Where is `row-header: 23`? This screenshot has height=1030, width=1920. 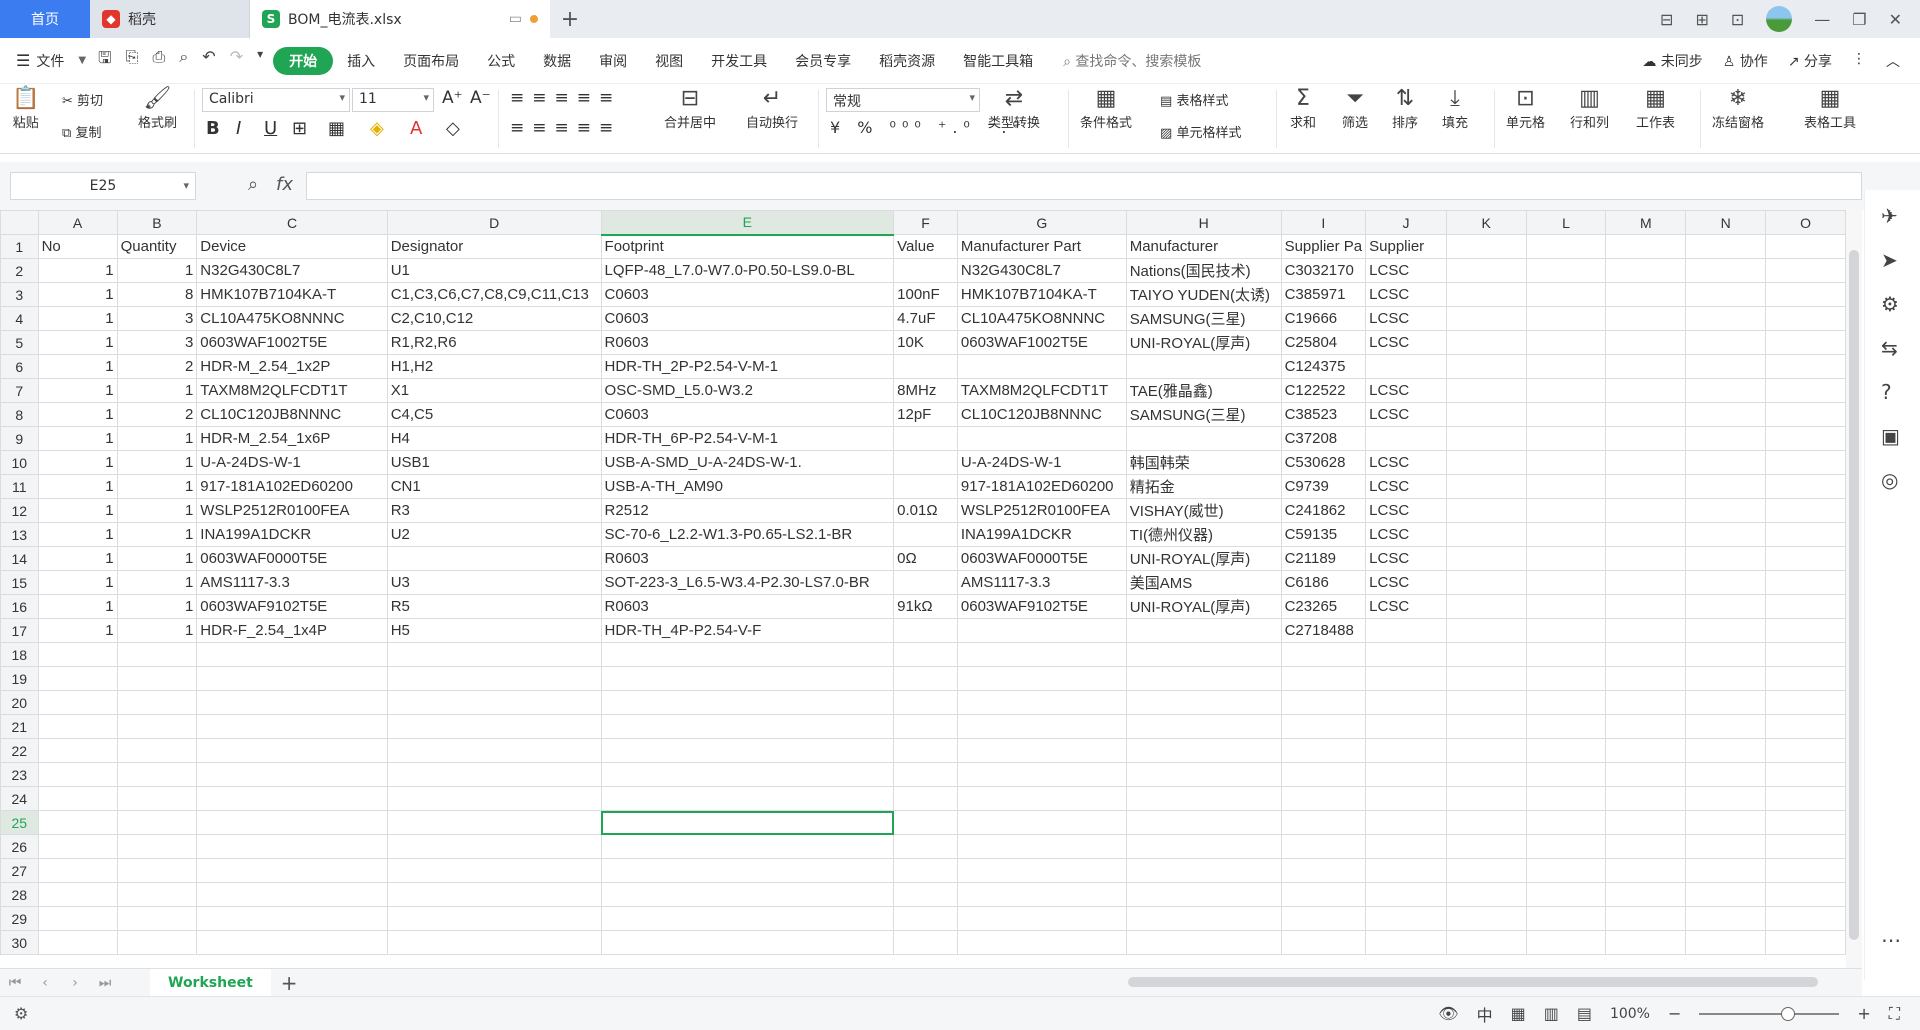
row-header: 23 is located at coordinates (19, 774).